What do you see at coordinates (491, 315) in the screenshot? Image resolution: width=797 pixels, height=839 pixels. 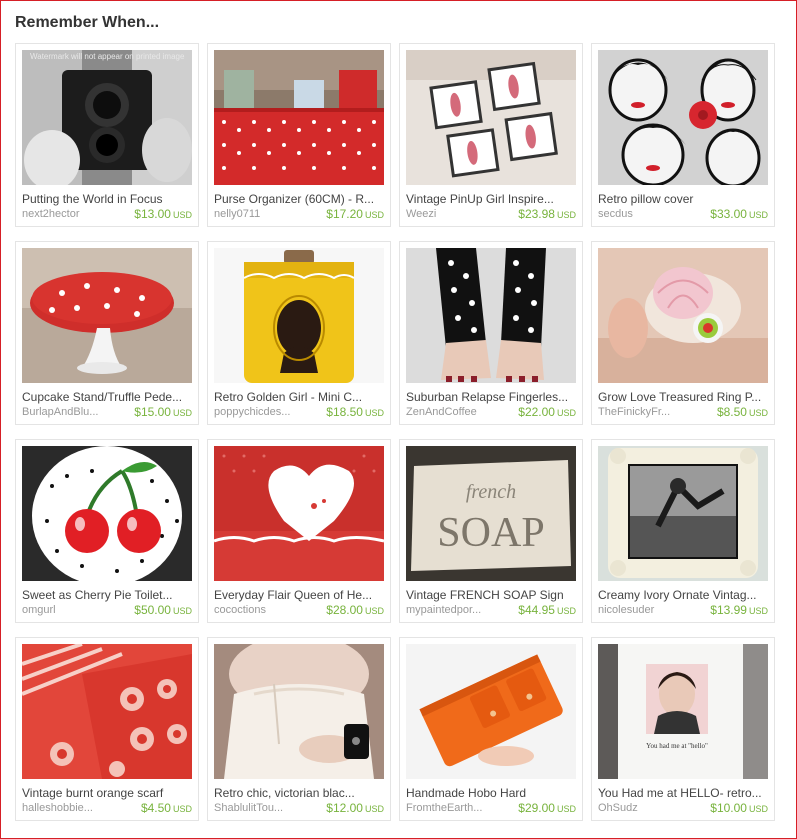 I see `item-image-fingerless-gloves` at bounding box center [491, 315].